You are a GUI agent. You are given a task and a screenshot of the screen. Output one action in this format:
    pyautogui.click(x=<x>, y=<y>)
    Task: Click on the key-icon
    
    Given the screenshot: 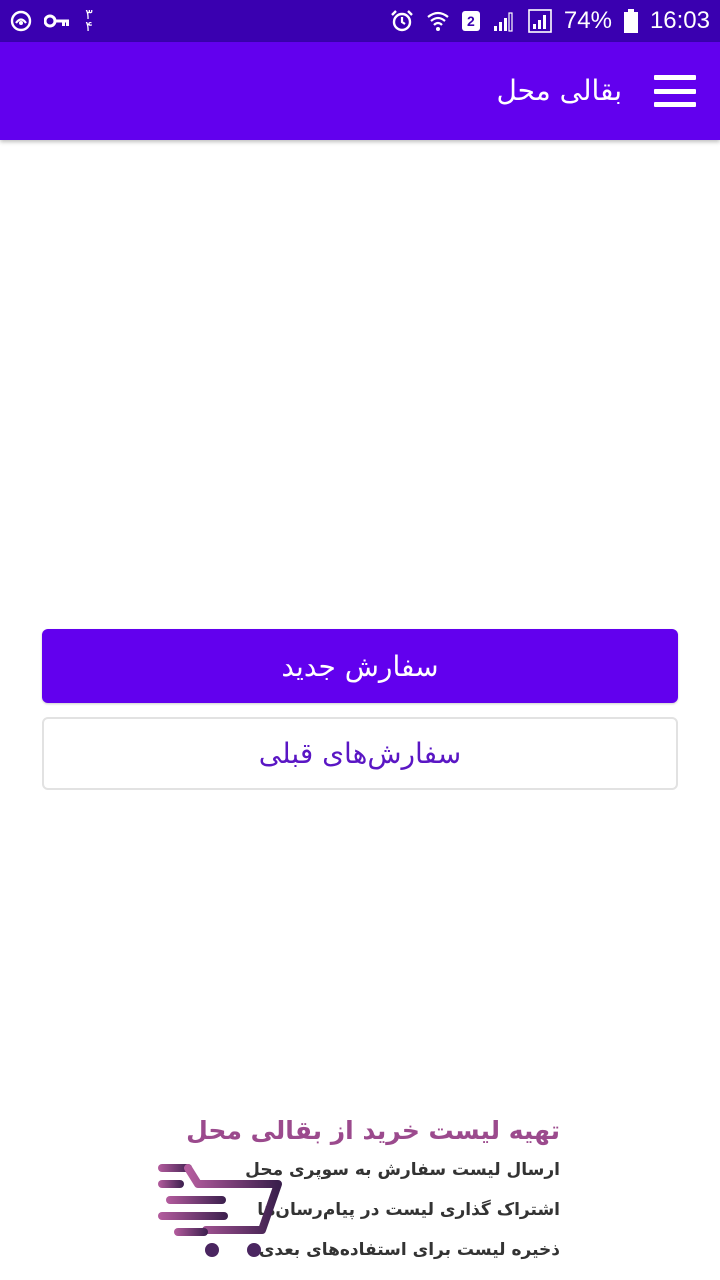 What is the action you would take?
    pyautogui.click(x=57, y=21)
    